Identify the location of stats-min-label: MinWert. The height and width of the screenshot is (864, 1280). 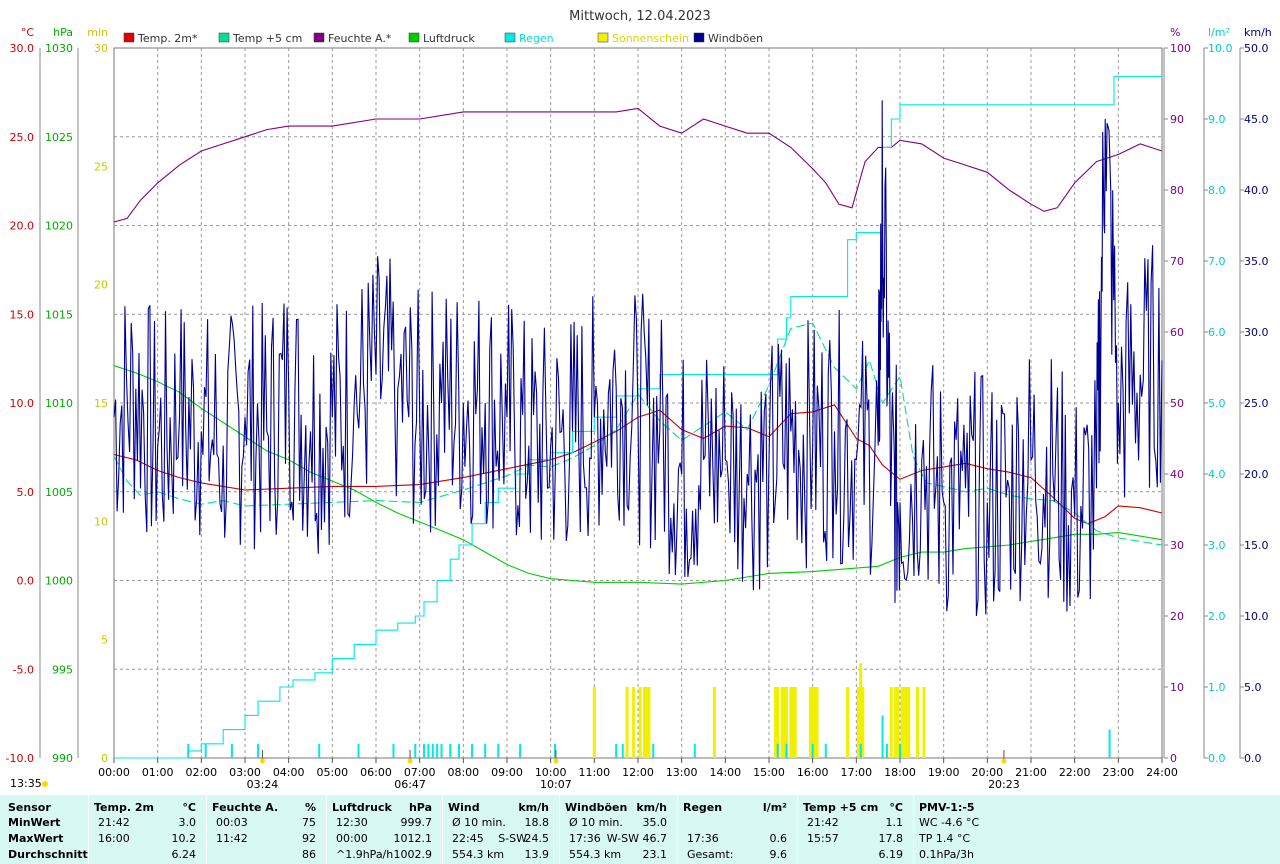
(34, 822).